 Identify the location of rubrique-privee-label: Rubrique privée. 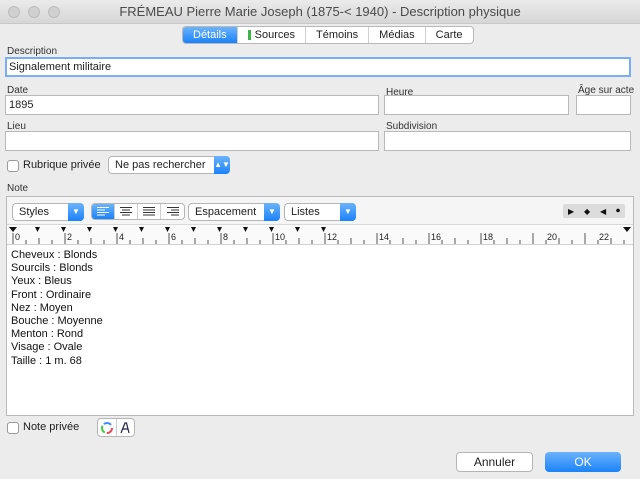
(62, 165).